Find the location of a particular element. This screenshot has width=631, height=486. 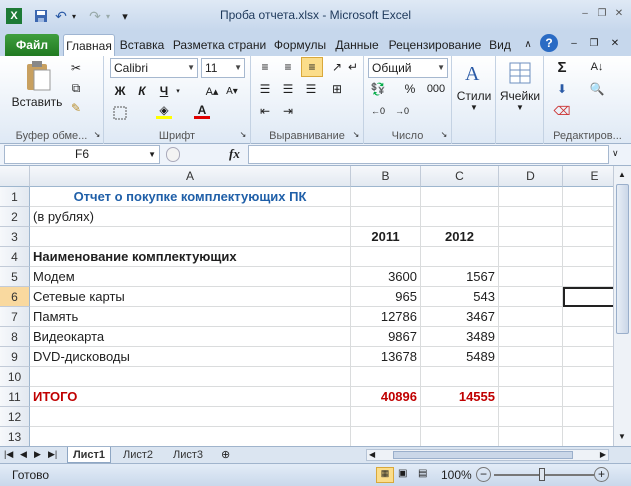

currency-icon: 💱 is located at coordinates (378, 89).